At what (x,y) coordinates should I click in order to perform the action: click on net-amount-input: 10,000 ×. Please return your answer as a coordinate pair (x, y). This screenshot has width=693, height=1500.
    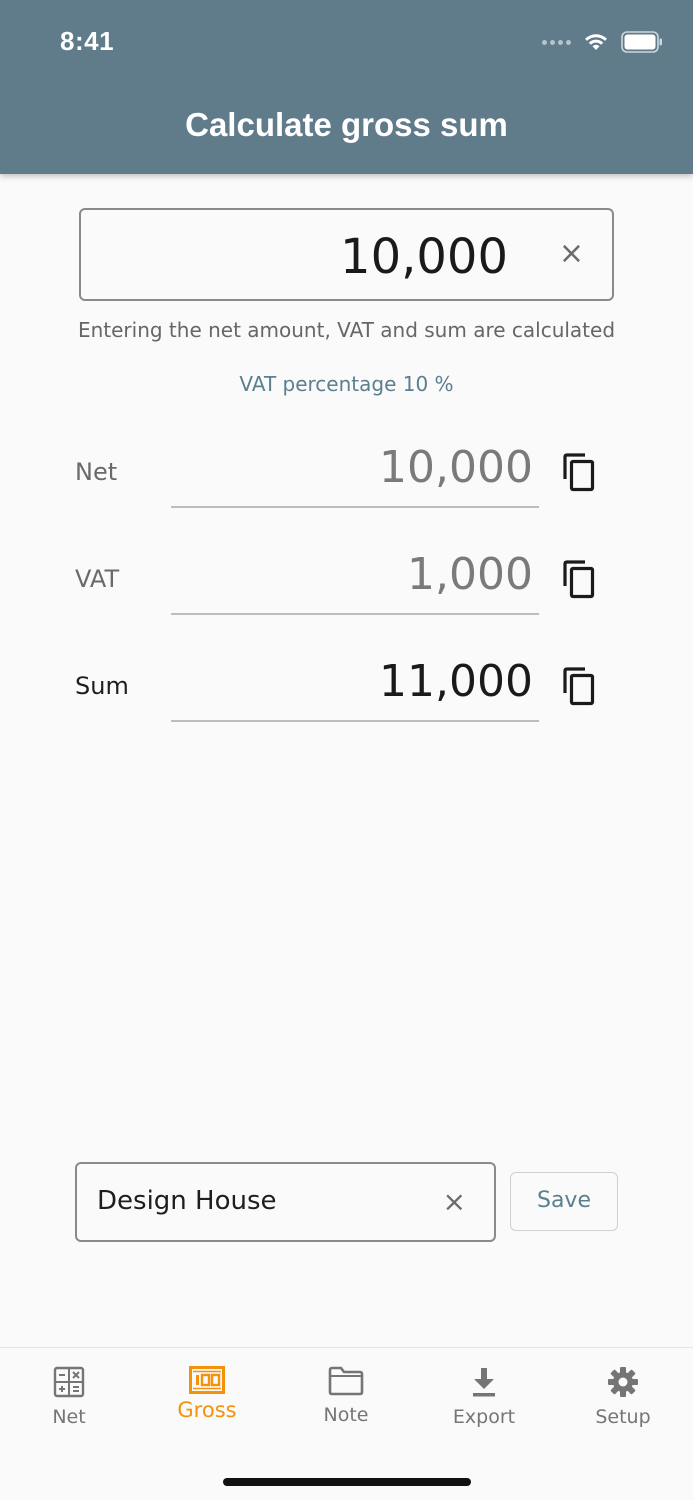
    Looking at the image, I should click on (346, 254).